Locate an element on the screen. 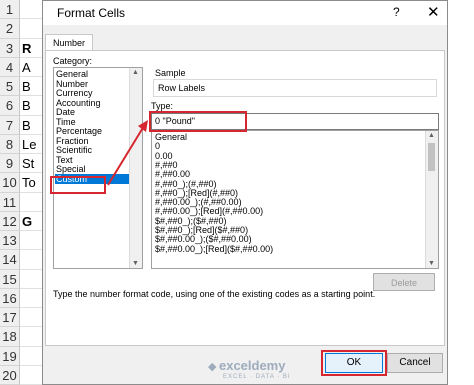 Image resolution: width=474 pixels, height=385 pixels. watermark: ◆ exceldemy EXCEL · DATA · BI is located at coordinates (249, 369).